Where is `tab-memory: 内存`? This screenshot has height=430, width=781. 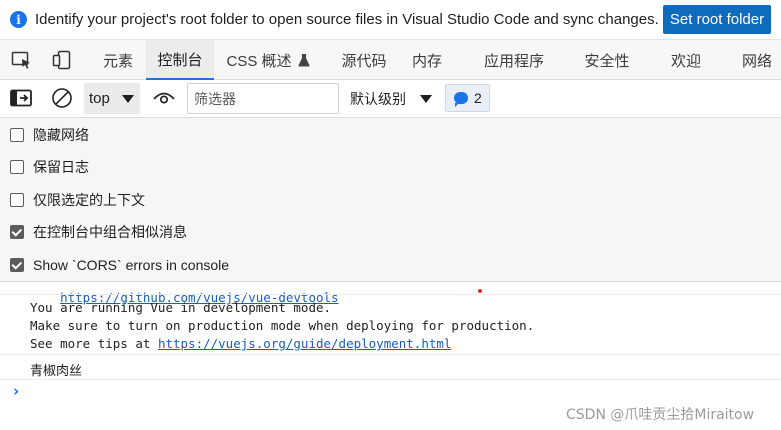 tab-memory: 内存 is located at coordinates (427, 60).